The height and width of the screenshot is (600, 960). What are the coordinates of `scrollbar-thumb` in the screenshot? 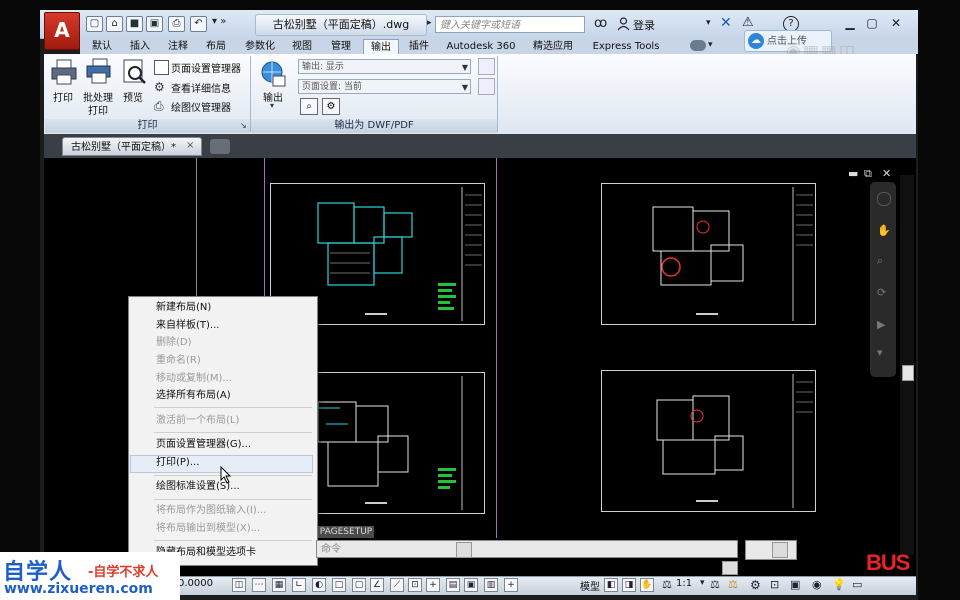 It's located at (908, 373).